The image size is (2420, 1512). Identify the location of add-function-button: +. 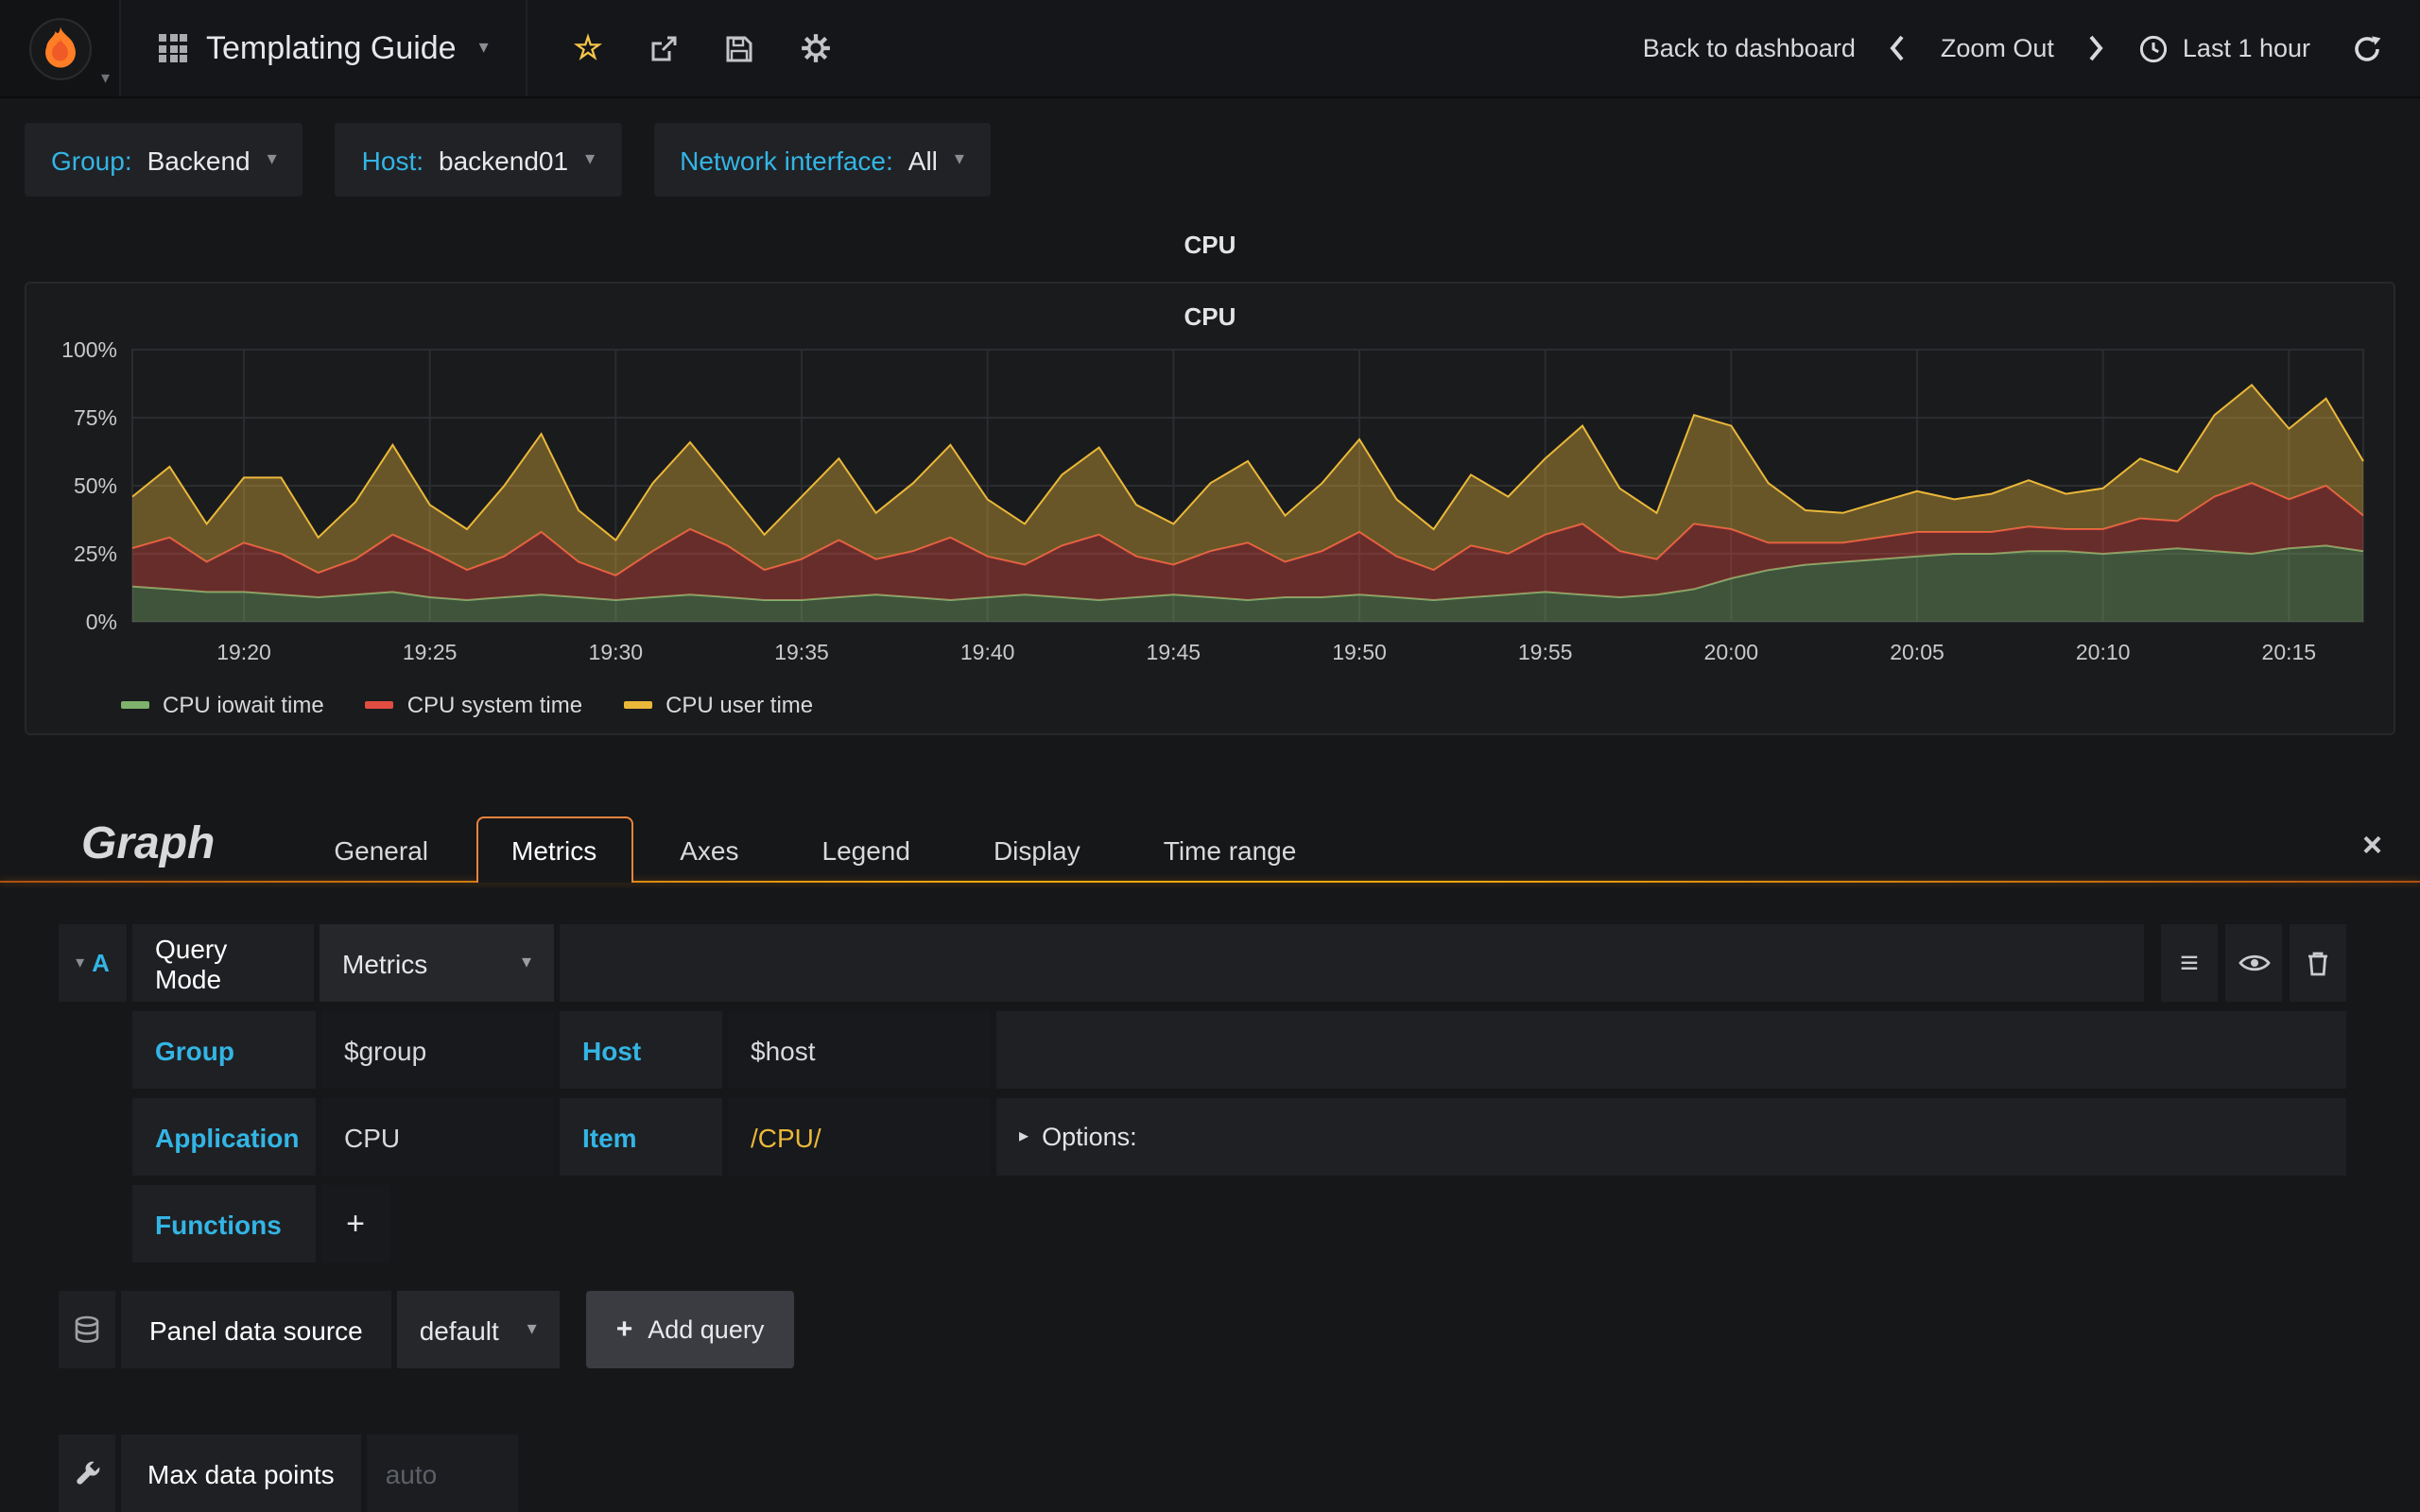
(355, 1224).